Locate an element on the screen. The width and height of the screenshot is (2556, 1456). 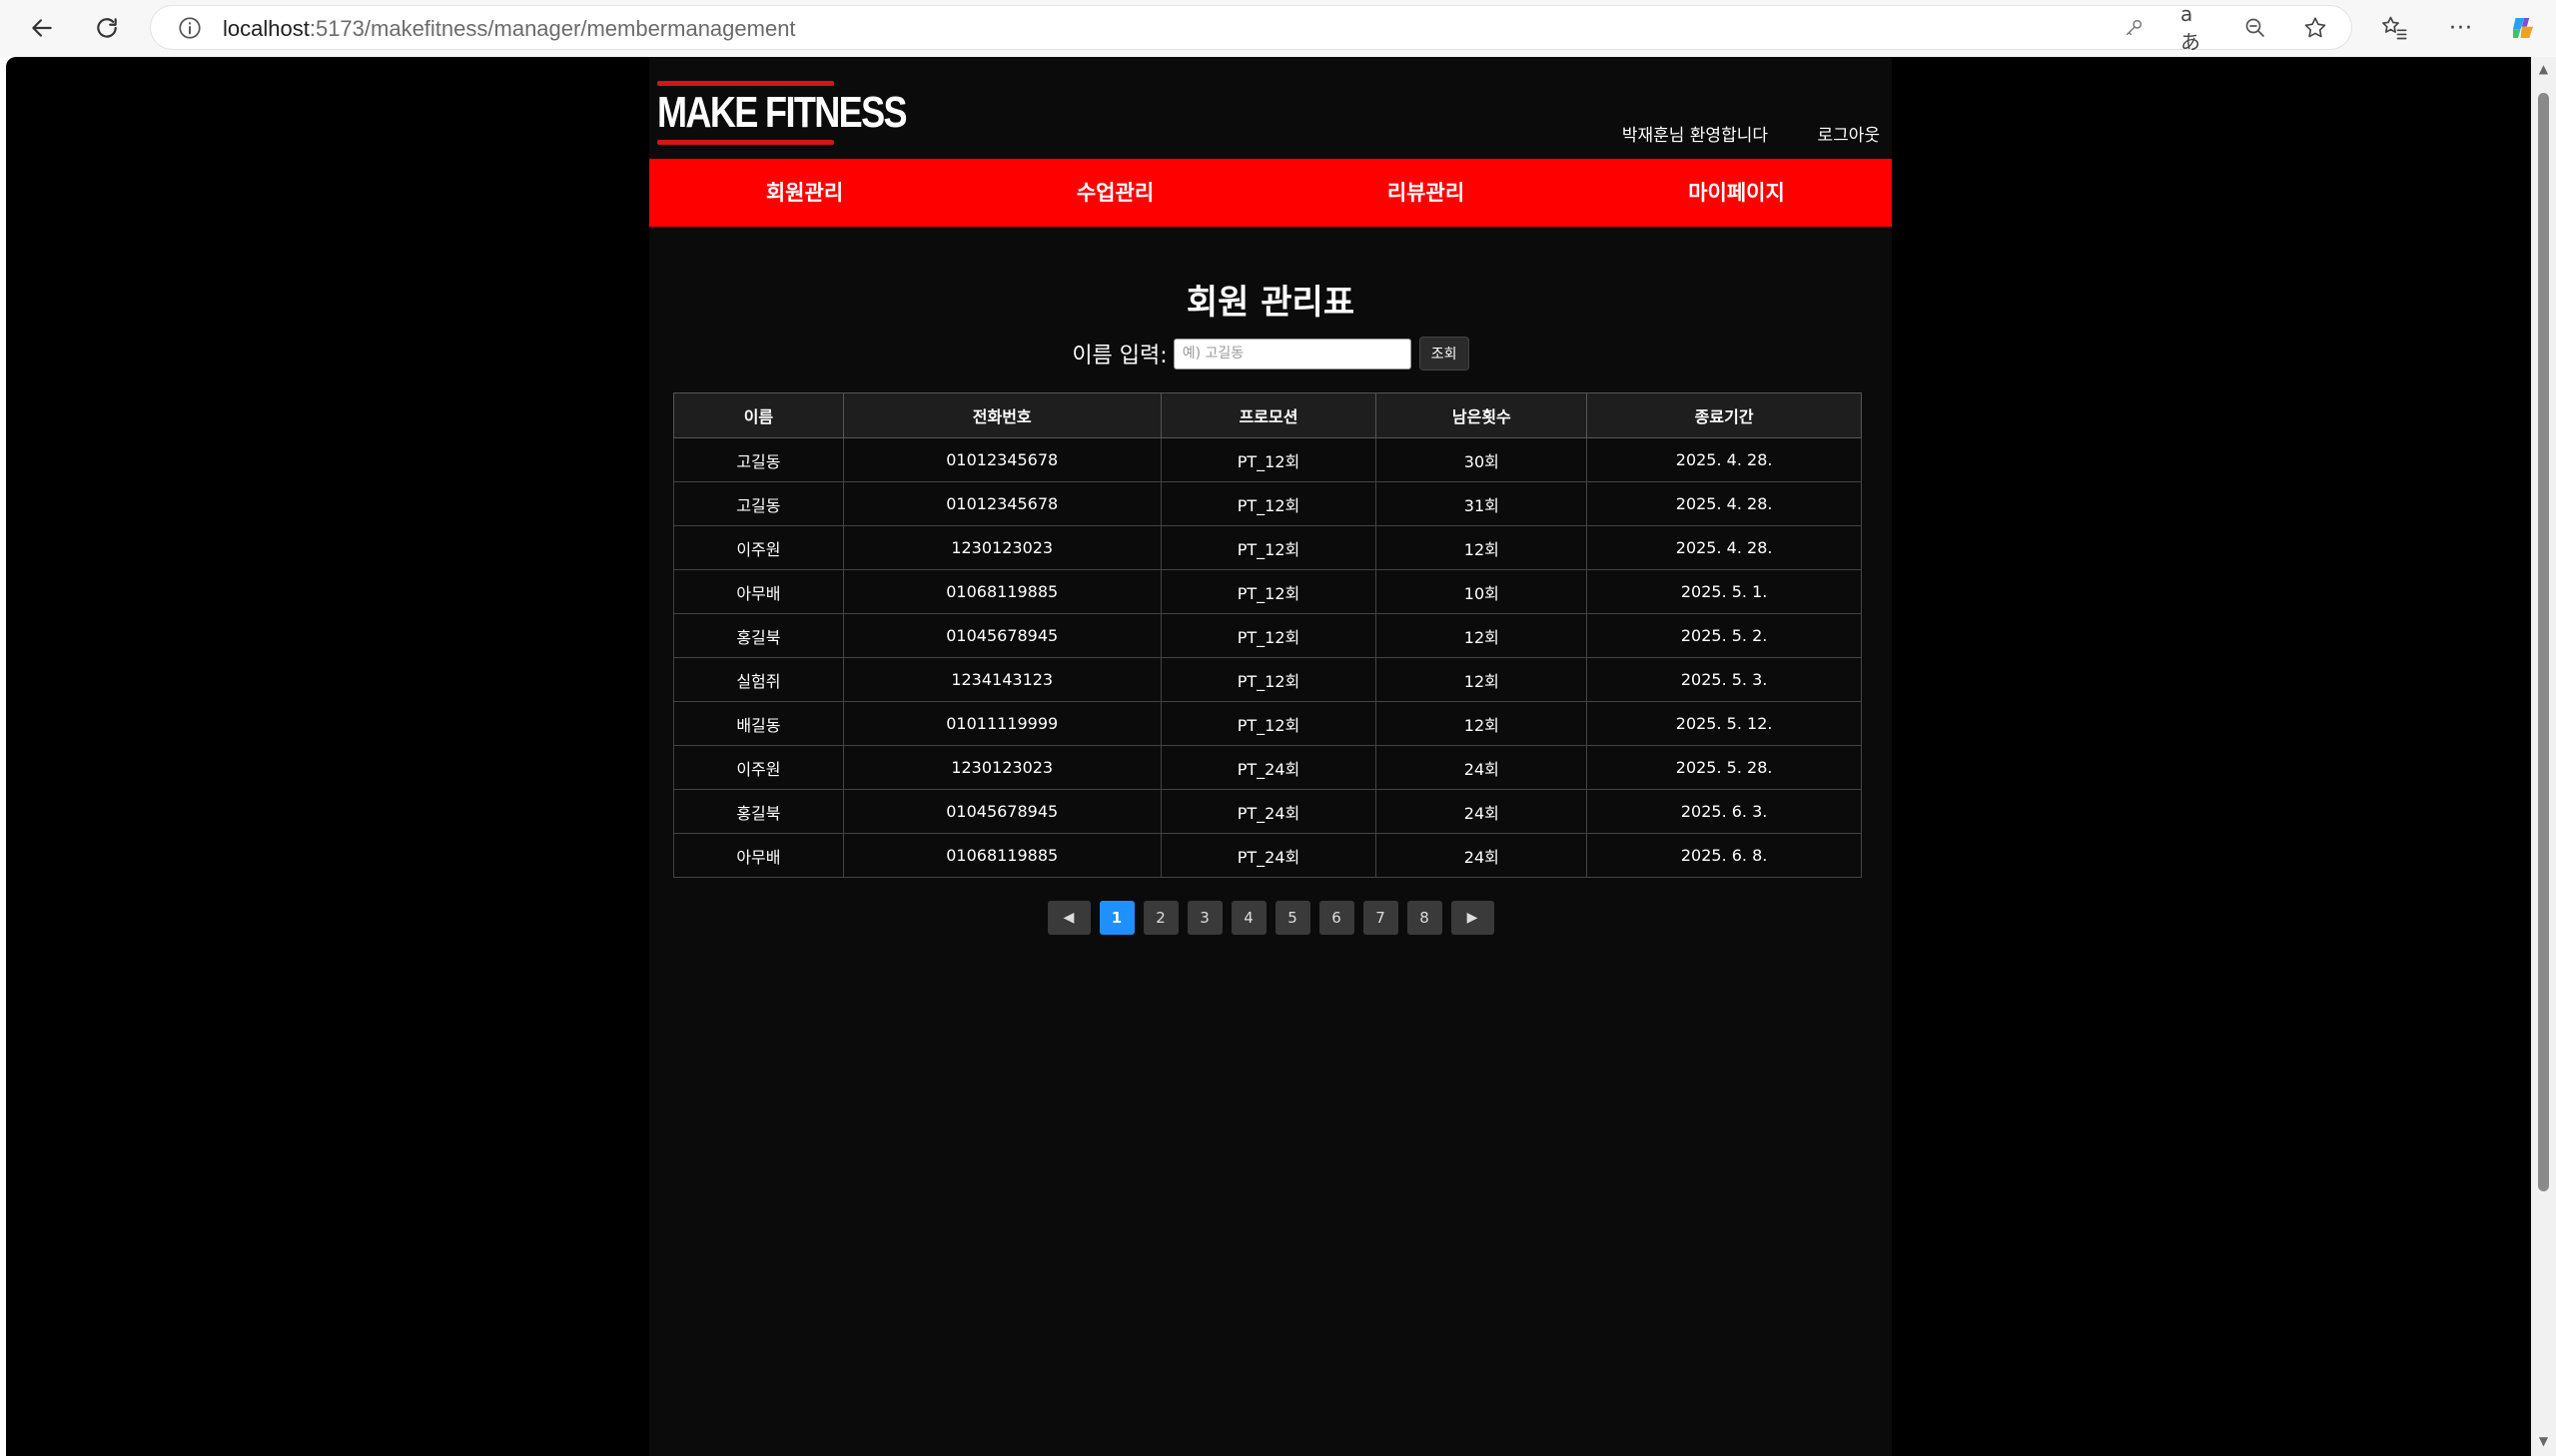
refresh-icon is located at coordinates (107, 28).